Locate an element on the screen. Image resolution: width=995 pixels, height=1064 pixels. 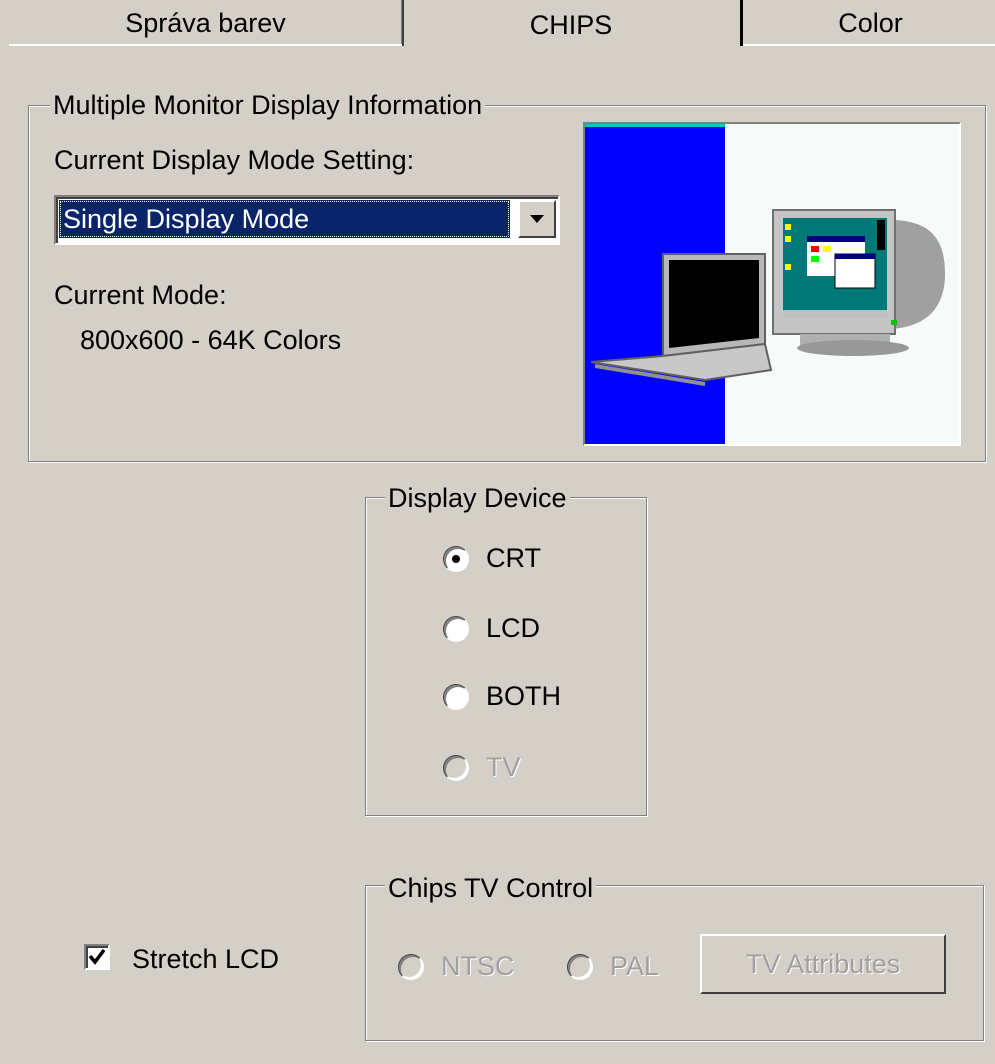
tab-sprava-barev: Správa barev is located at coordinates (206, 23).